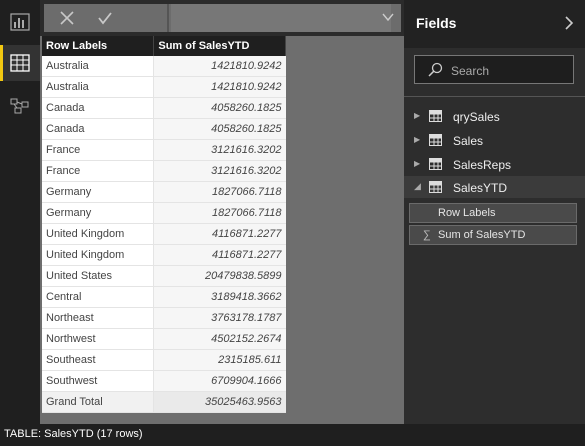 The width and height of the screenshot is (585, 446). What do you see at coordinates (482, 235) in the screenshot?
I see `field-chip-label: Sum of SalesYTD` at bounding box center [482, 235].